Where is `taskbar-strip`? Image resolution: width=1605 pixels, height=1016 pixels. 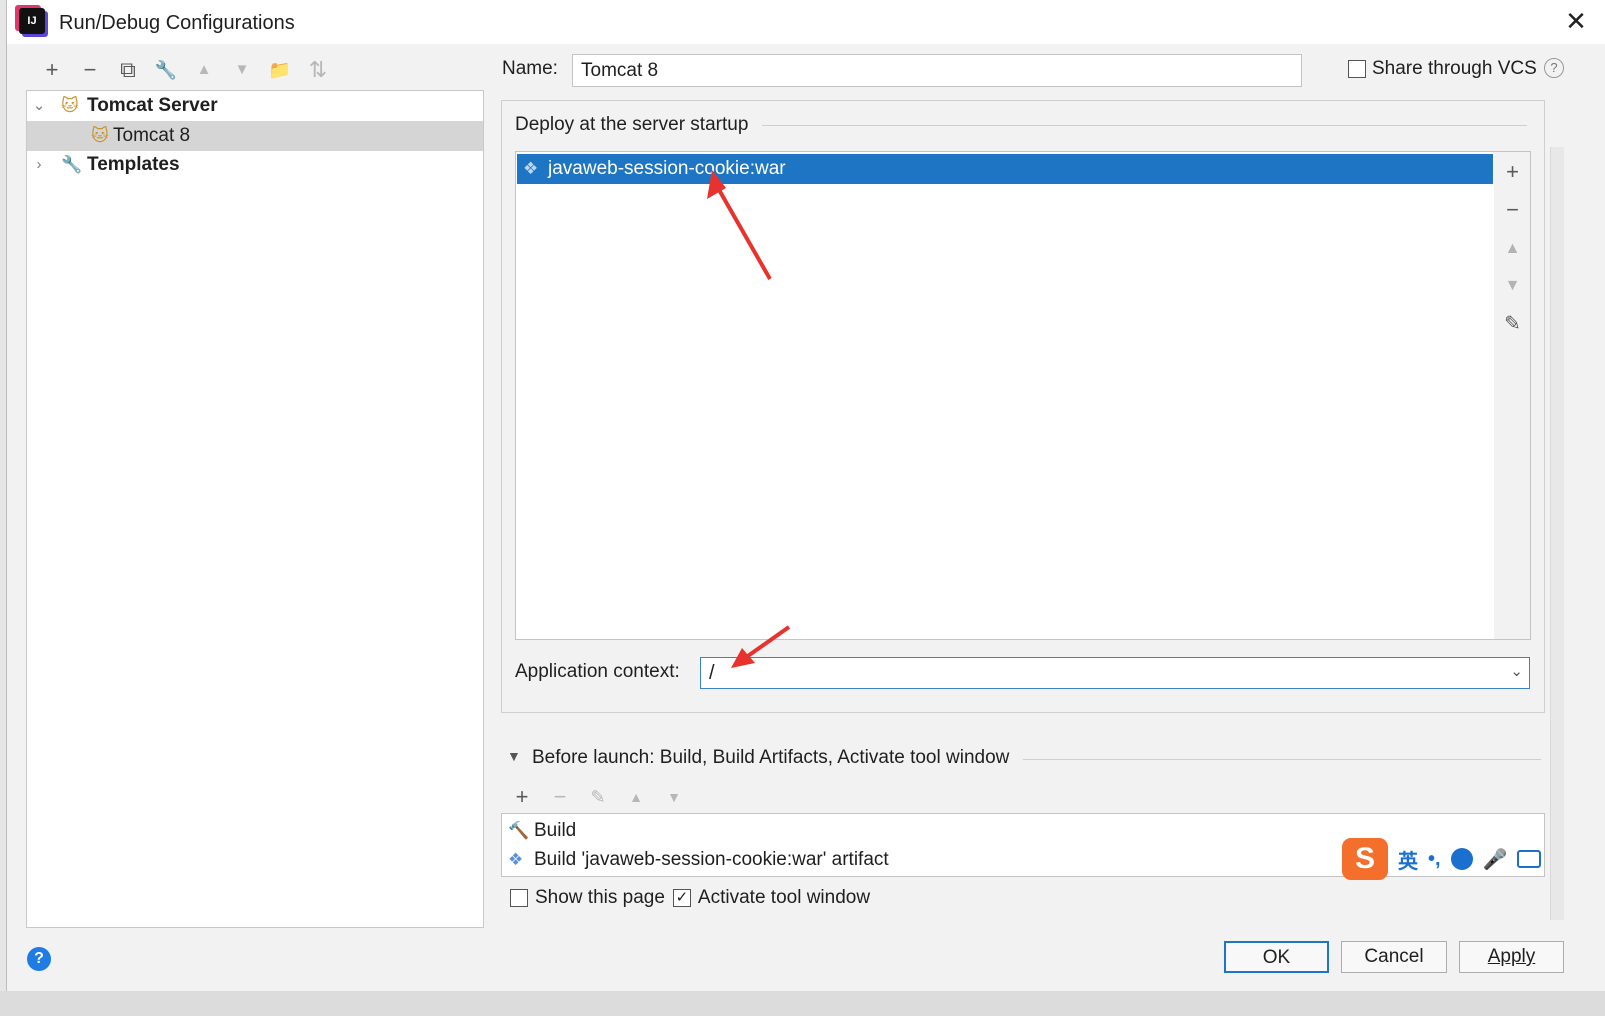 taskbar-strip is located at coordinates (802, 1003).